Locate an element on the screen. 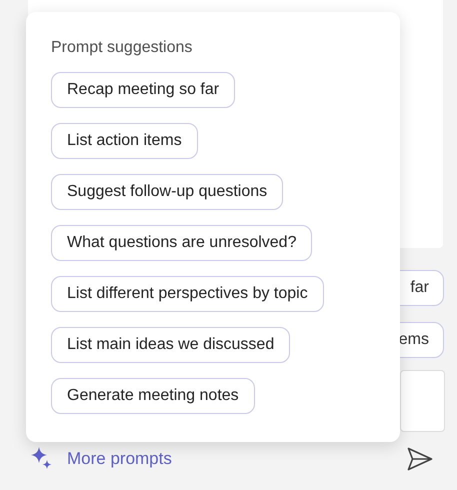 Image resolution: width=457 pixels, height=490 pixels. prompt-chip: List action items is located at coordinates (124, 141).